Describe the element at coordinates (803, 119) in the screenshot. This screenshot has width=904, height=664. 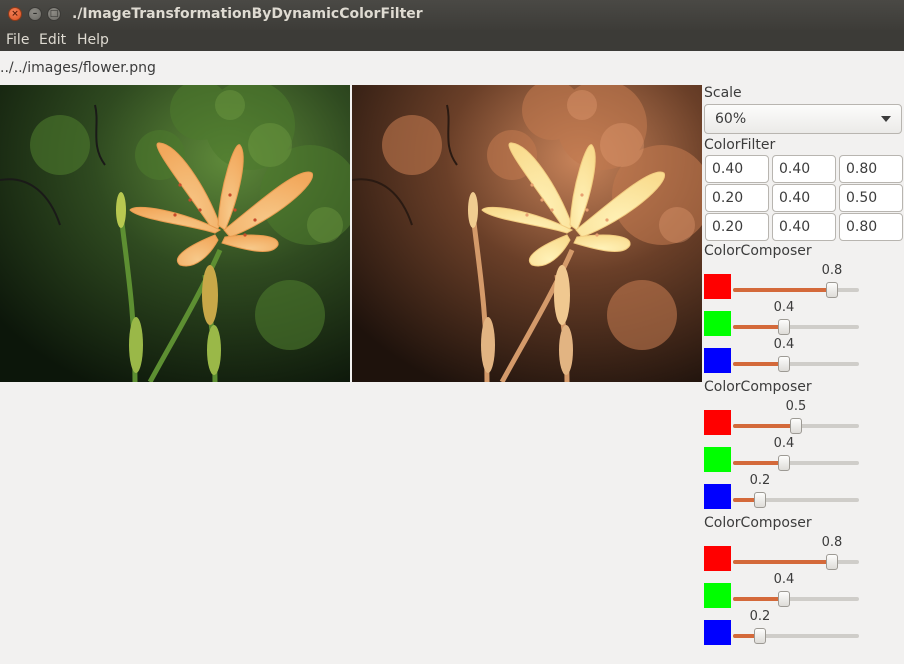
I see `scale-dropdown: 60%` at that location.